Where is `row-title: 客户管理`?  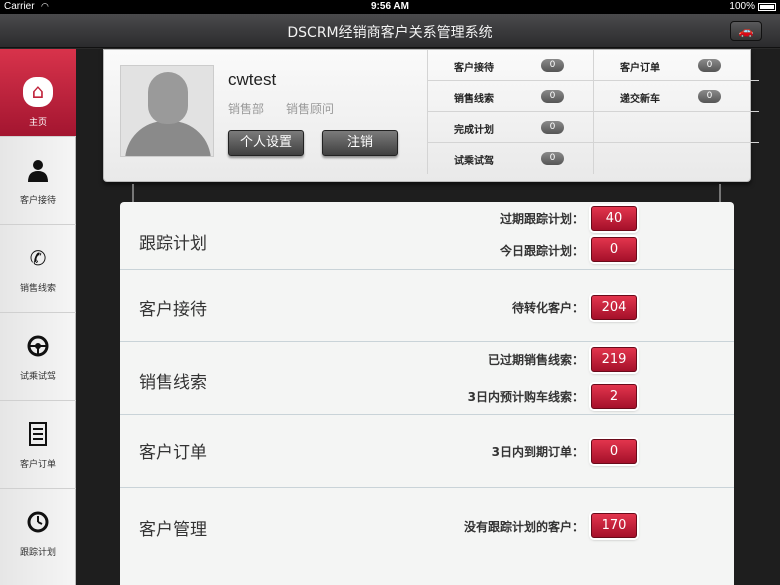 row-title: 客户管理 is located at coordinates (173, 530).